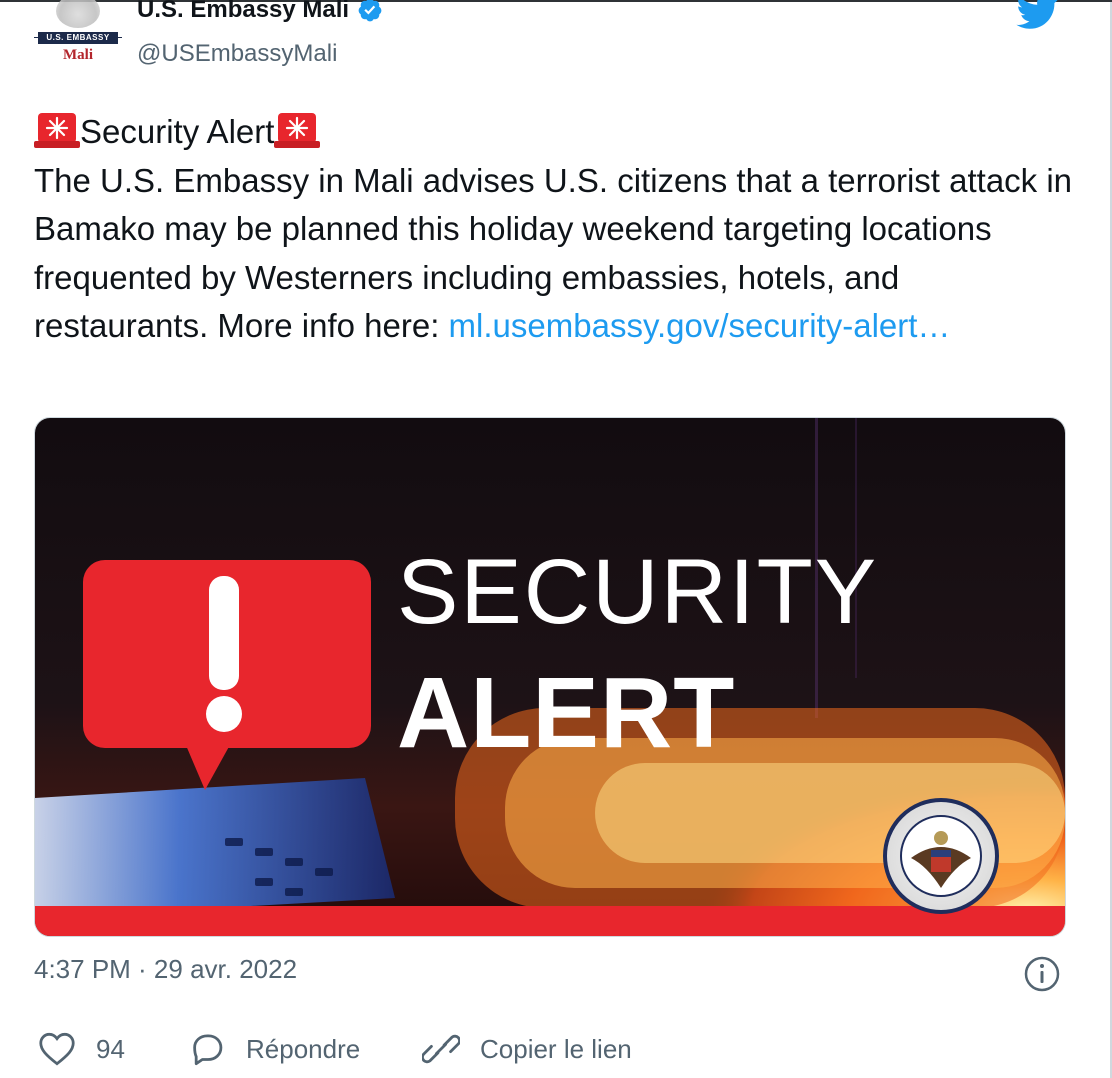 The width and height of the screenshot is (1112, 1078). Describe the element at coordinates (638, 592) in the screenshot. I see `alert-line-1: SECURITY` at that location.